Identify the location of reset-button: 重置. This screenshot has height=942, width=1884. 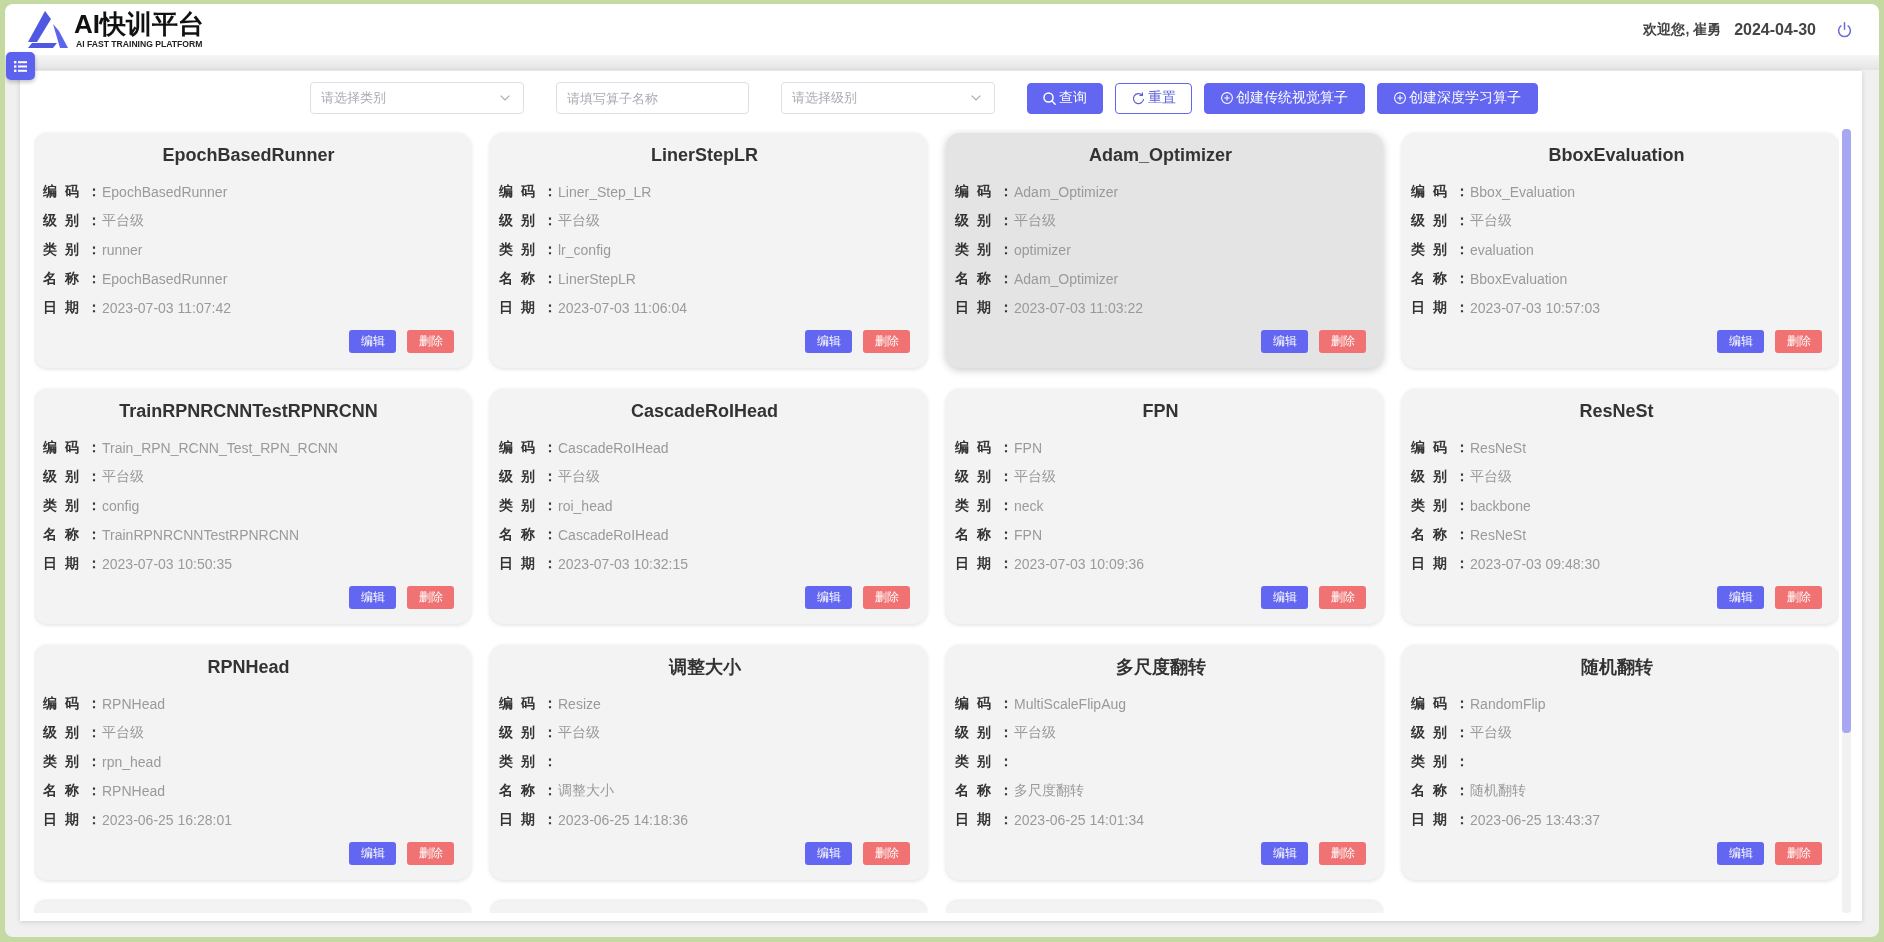
(1153, 98).